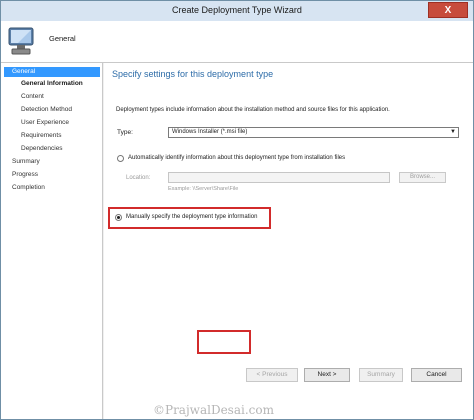 This screenshot has height=420, width=474. What do you see at coordinates (62, 38) in the screenshot?
I see `header-title: General` at bounding box center [62, 38].